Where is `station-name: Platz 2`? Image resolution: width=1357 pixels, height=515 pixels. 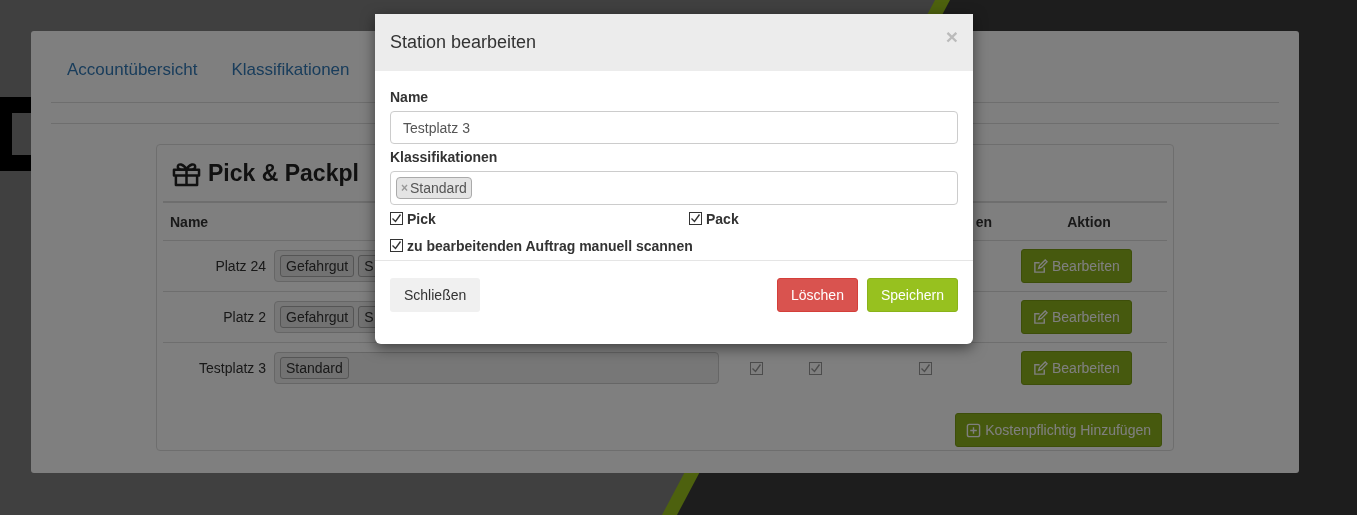 station-name: Platz 2 is located at coordinates (244, 317).